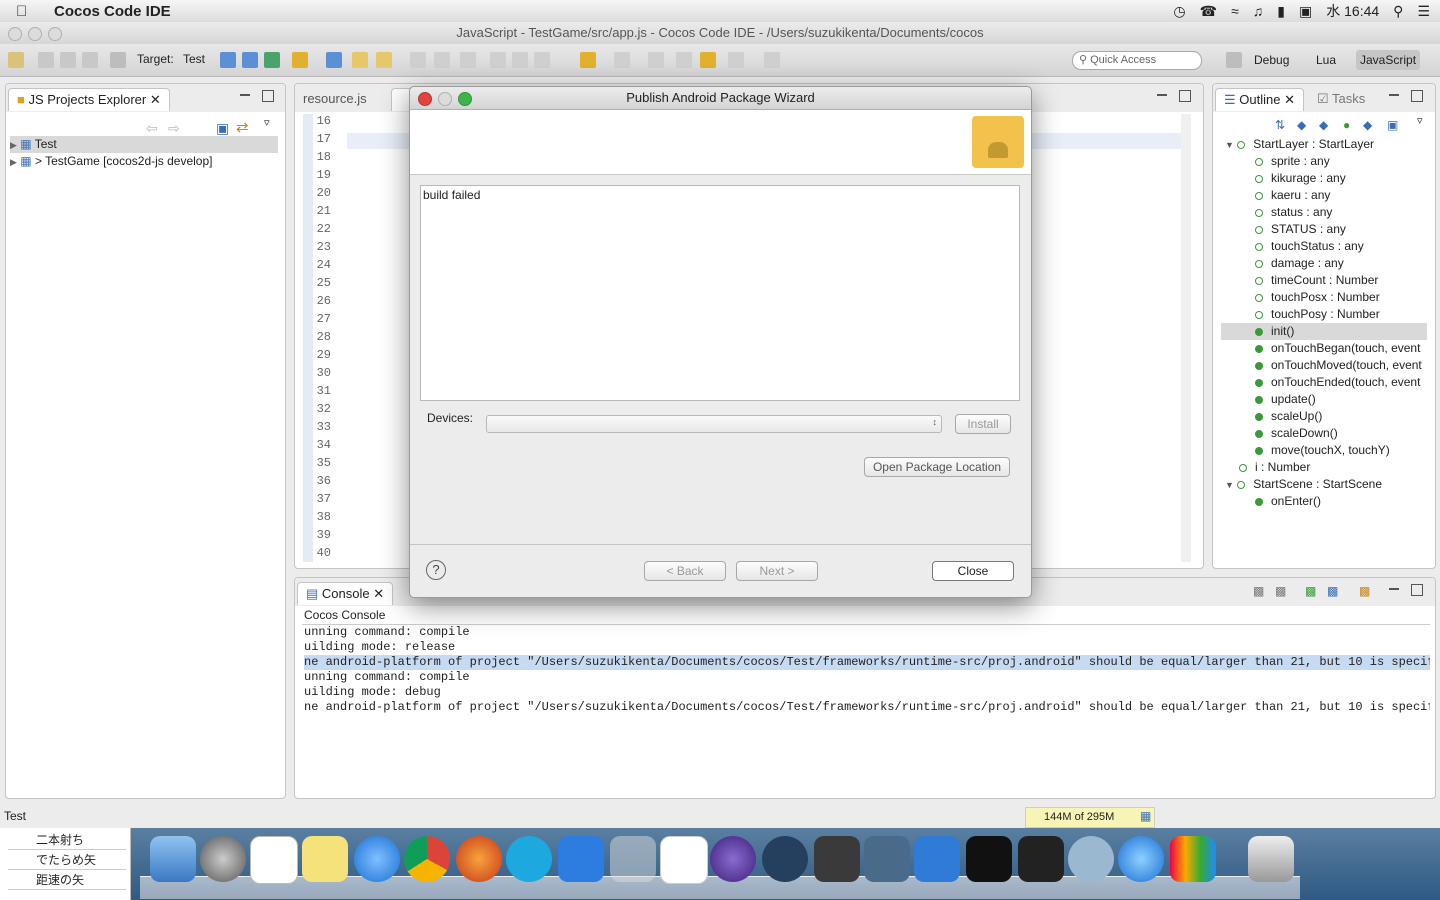 This screenshot has width=1440, height=900. What do you see at coordinates (1323, 125) in the screenshot?
I see `hide-static-icon: ◆` at bounding box center [1323, 125].